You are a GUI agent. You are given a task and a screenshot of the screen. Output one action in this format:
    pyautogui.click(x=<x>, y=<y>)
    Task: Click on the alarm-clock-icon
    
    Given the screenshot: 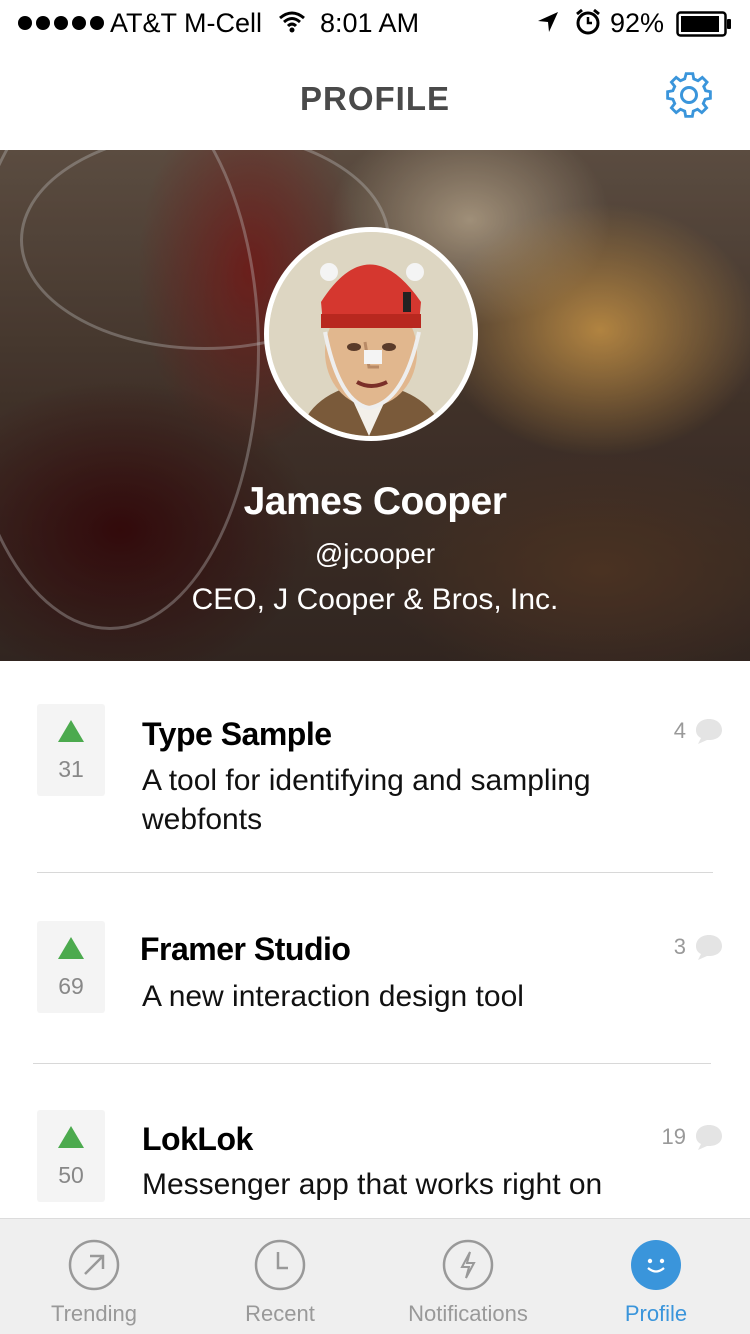 What is the action you would take?
    pyautogui.click(x=588, y=21)
    